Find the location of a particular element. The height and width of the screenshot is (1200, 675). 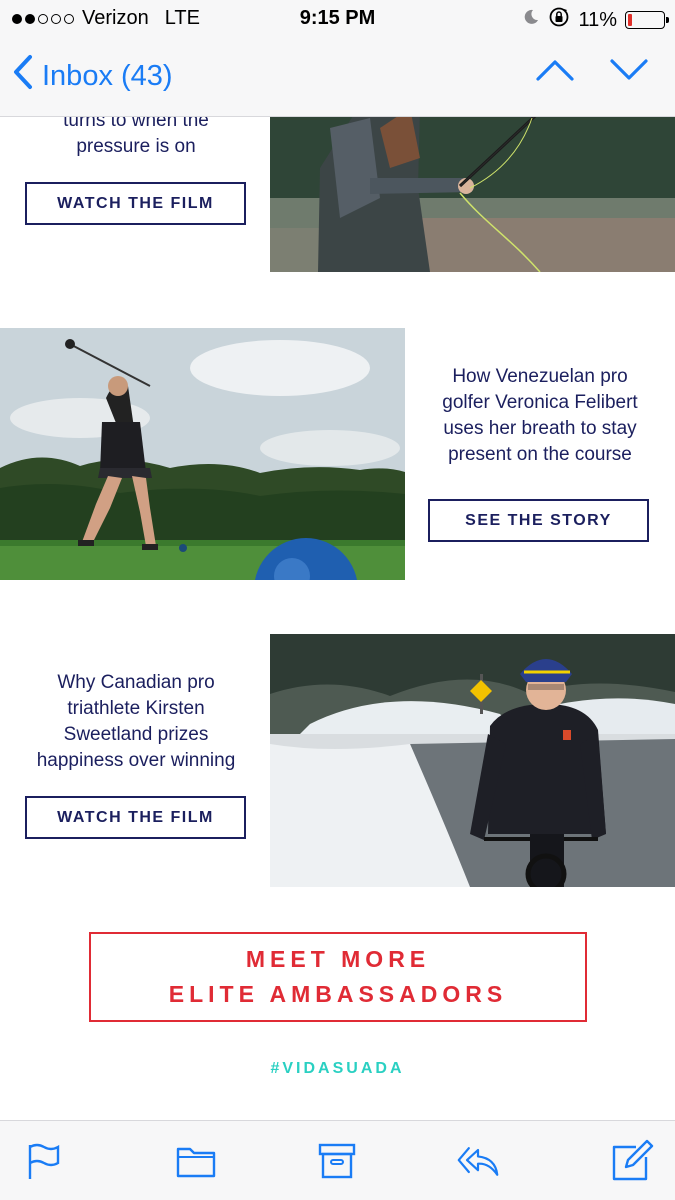

meet-ambassadors-button: MEET MORE ELITE AMBASSADORS is located at coordinates (338, 977).